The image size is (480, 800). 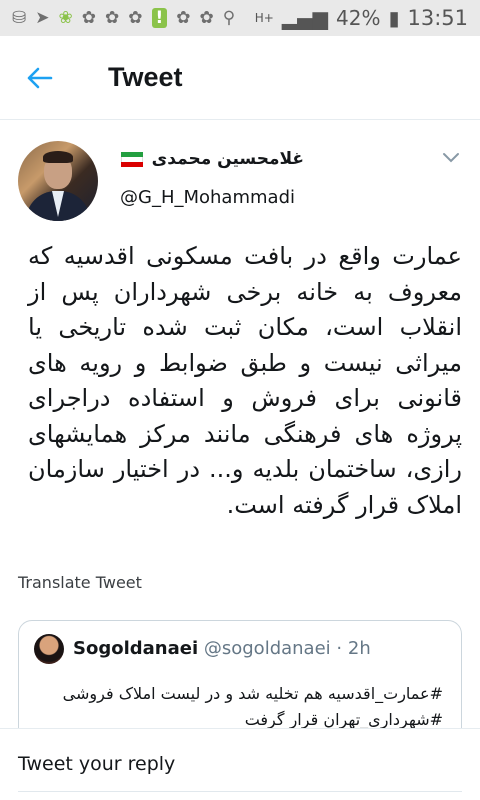 What do you see at coordinates (145, 77) in the screenshot?
I see `page-title: Tweet` at bounding box center [145, 77].